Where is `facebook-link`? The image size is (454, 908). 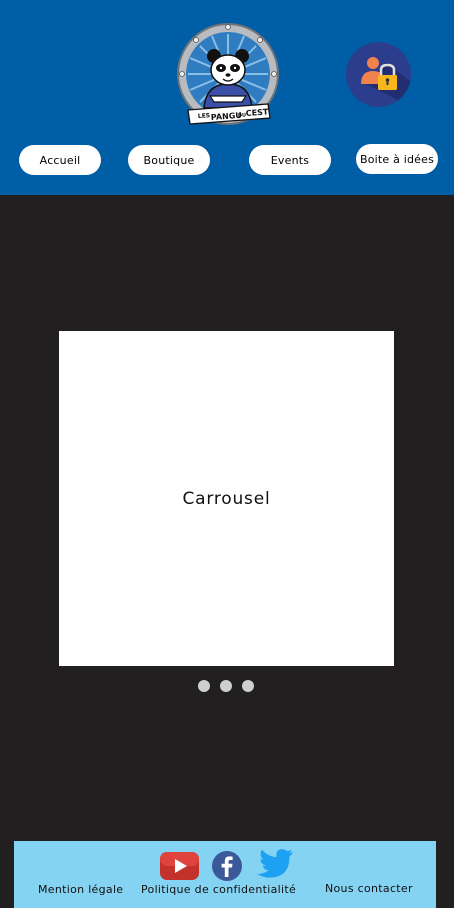
facebook-link is located at coordinates (227, 868).